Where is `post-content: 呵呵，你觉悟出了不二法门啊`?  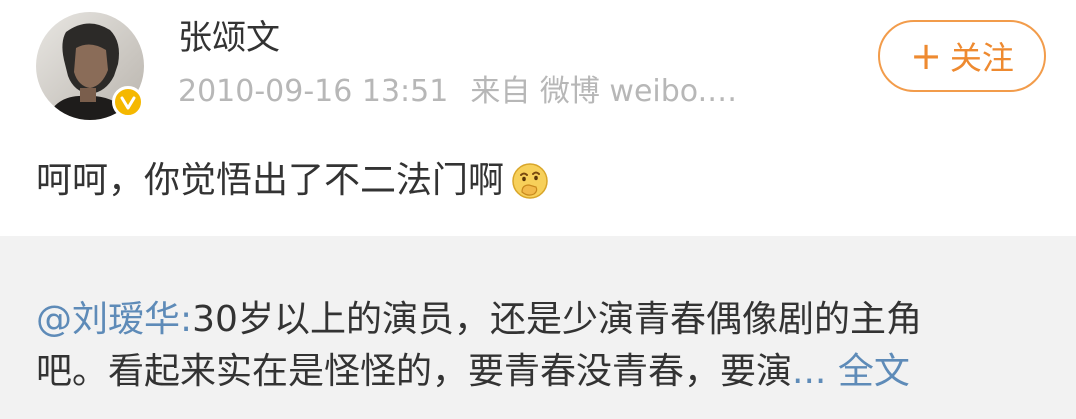
post-content: 呵呵，你觉悟出了不二法门啊 is located at coordinates (293, 181).